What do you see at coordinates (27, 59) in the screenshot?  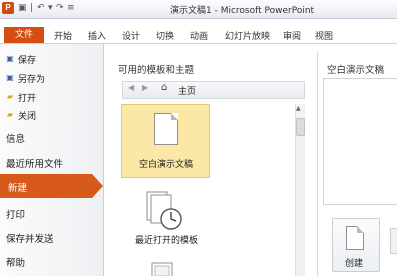 I see `nav-save: 保存` at bounding box center [27, 59].